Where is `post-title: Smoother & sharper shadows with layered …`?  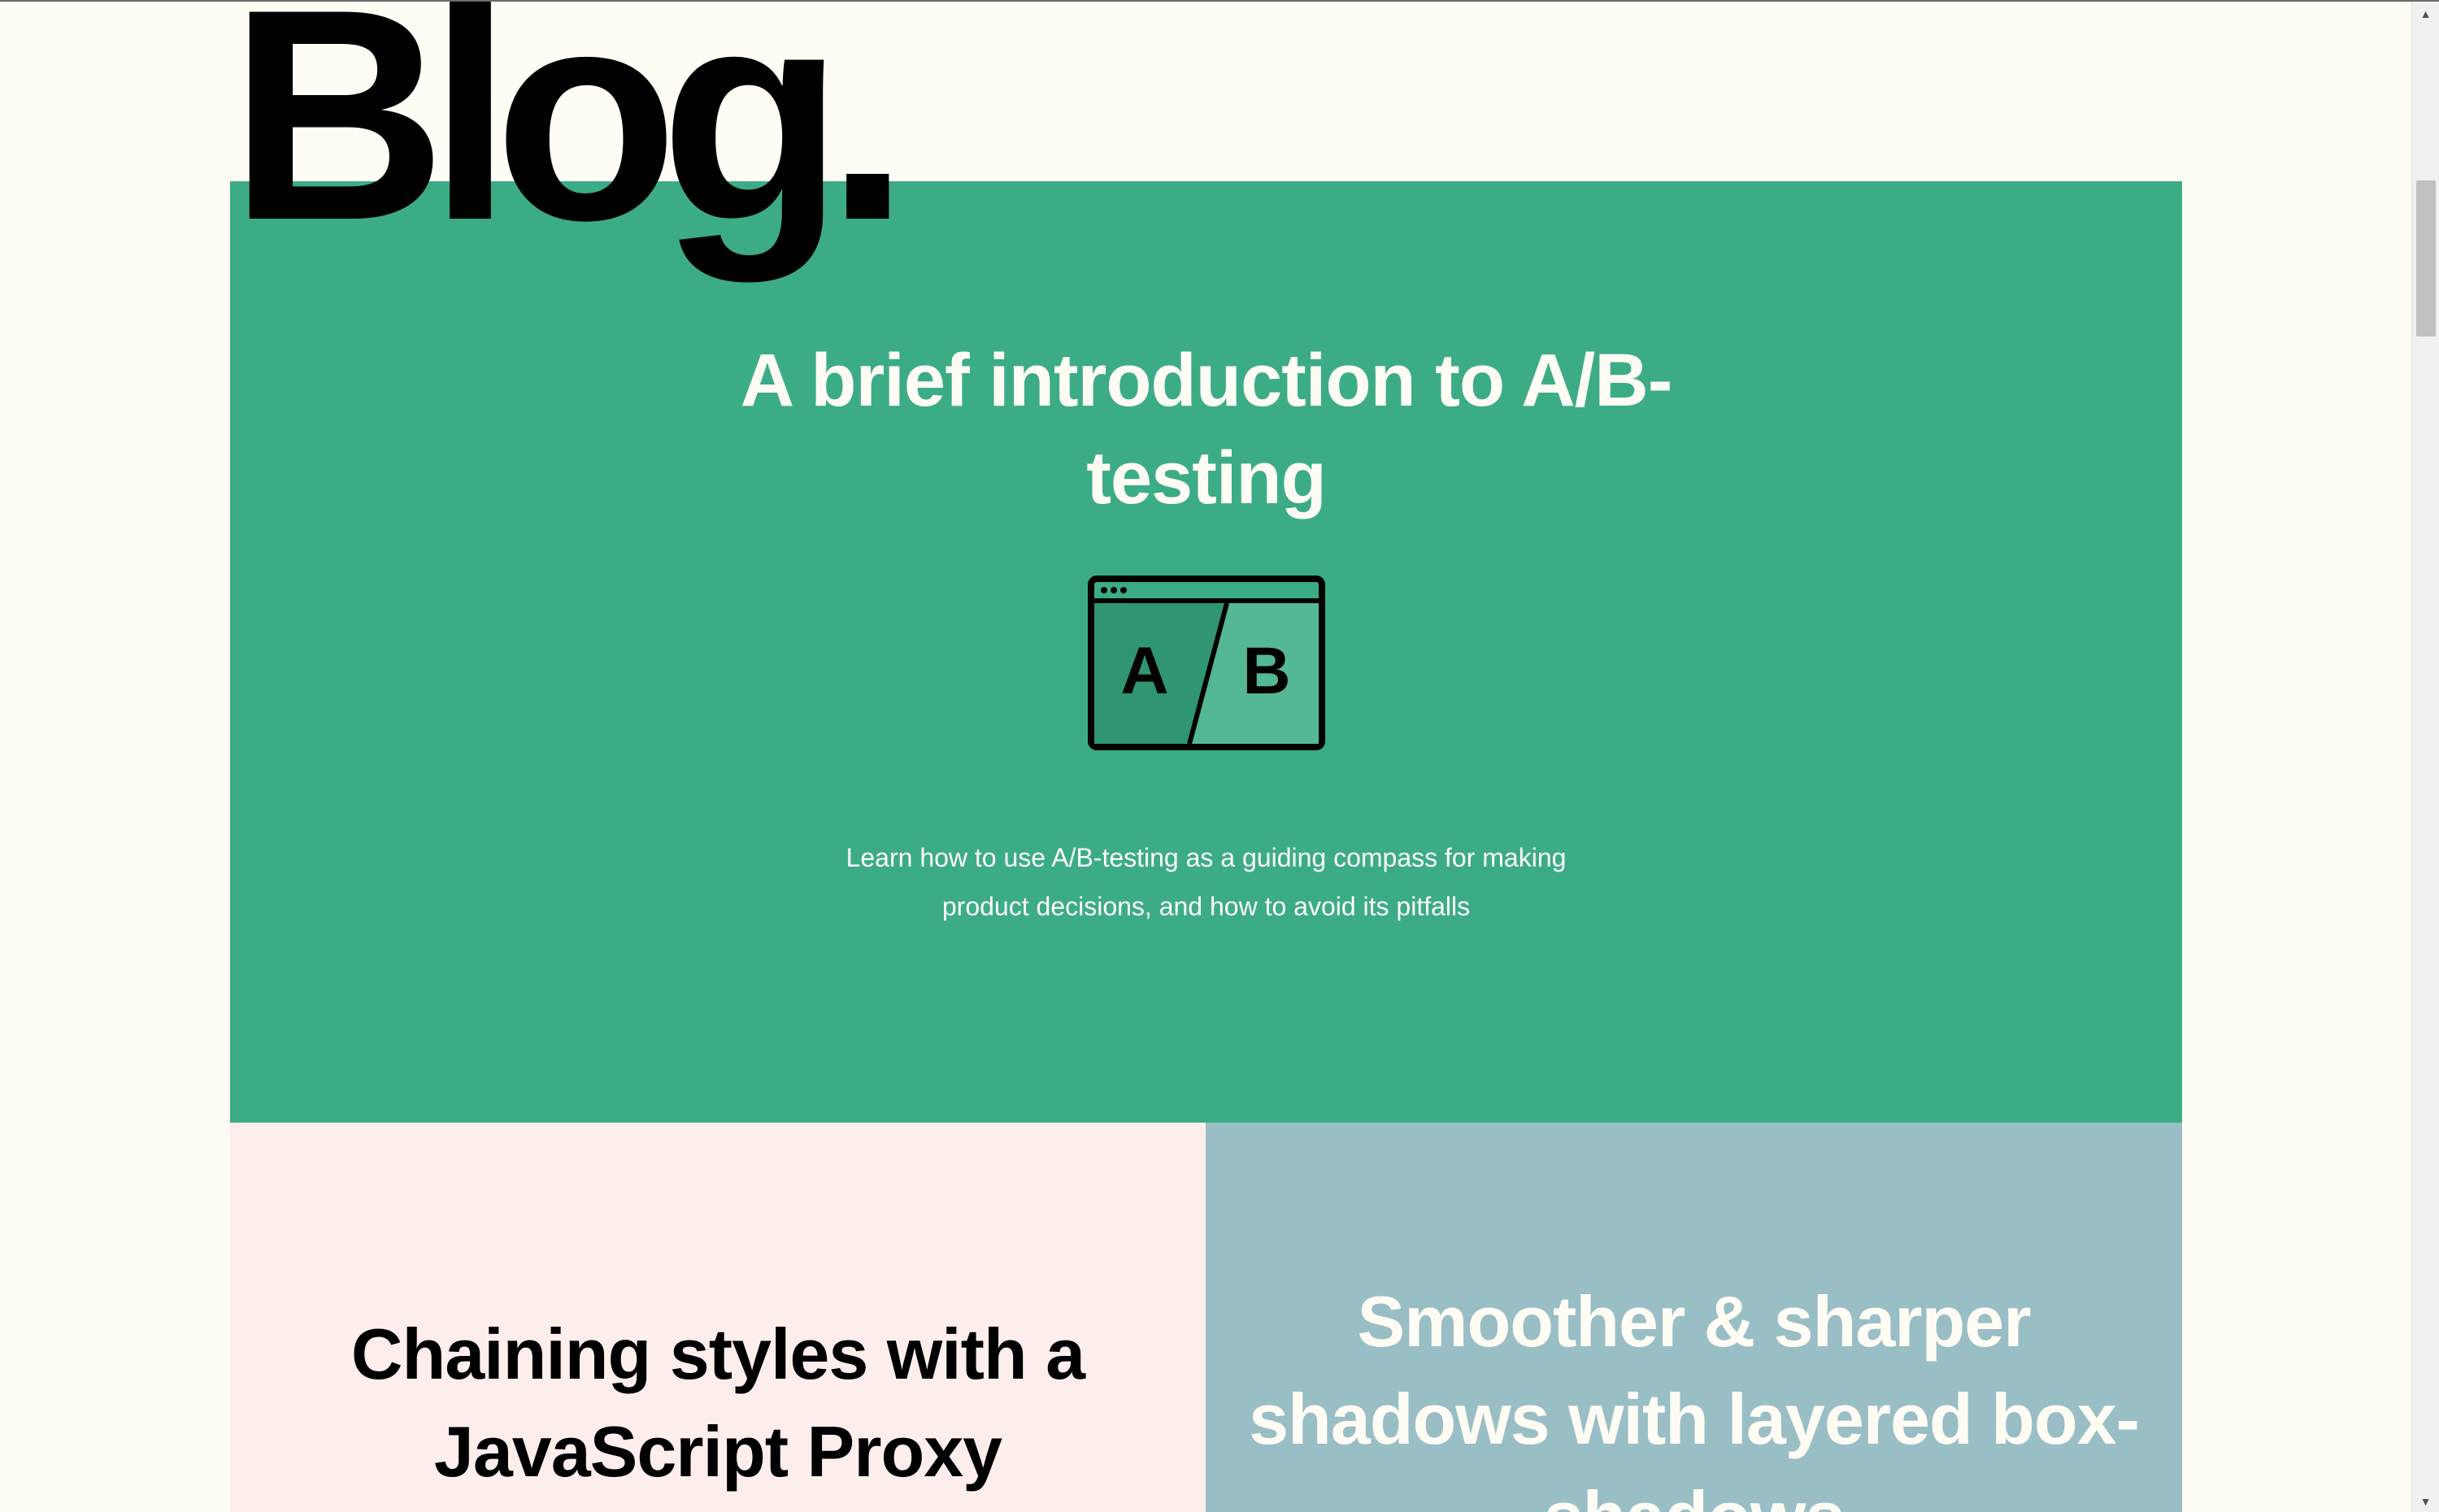 post-title: Smoother & sharper shadows with layered … is located at coordinates (1694, 1392).